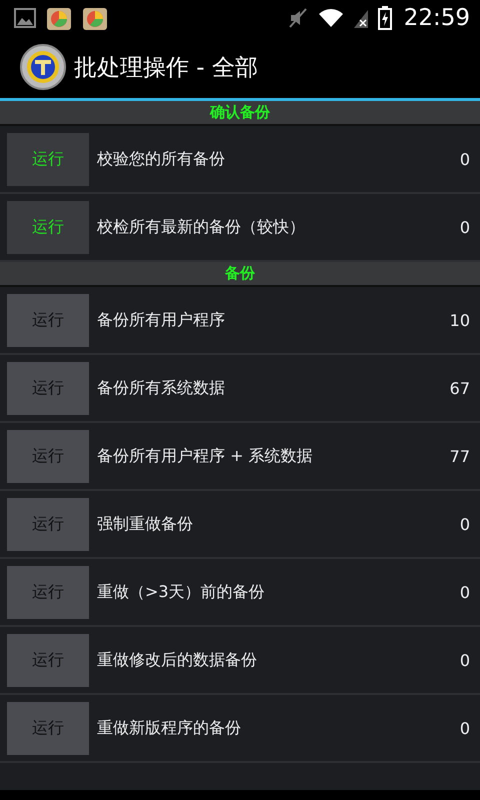  Describe the element at coordinates (437, 18) in the screenshot. I see `status-time: 22:59` at that location.